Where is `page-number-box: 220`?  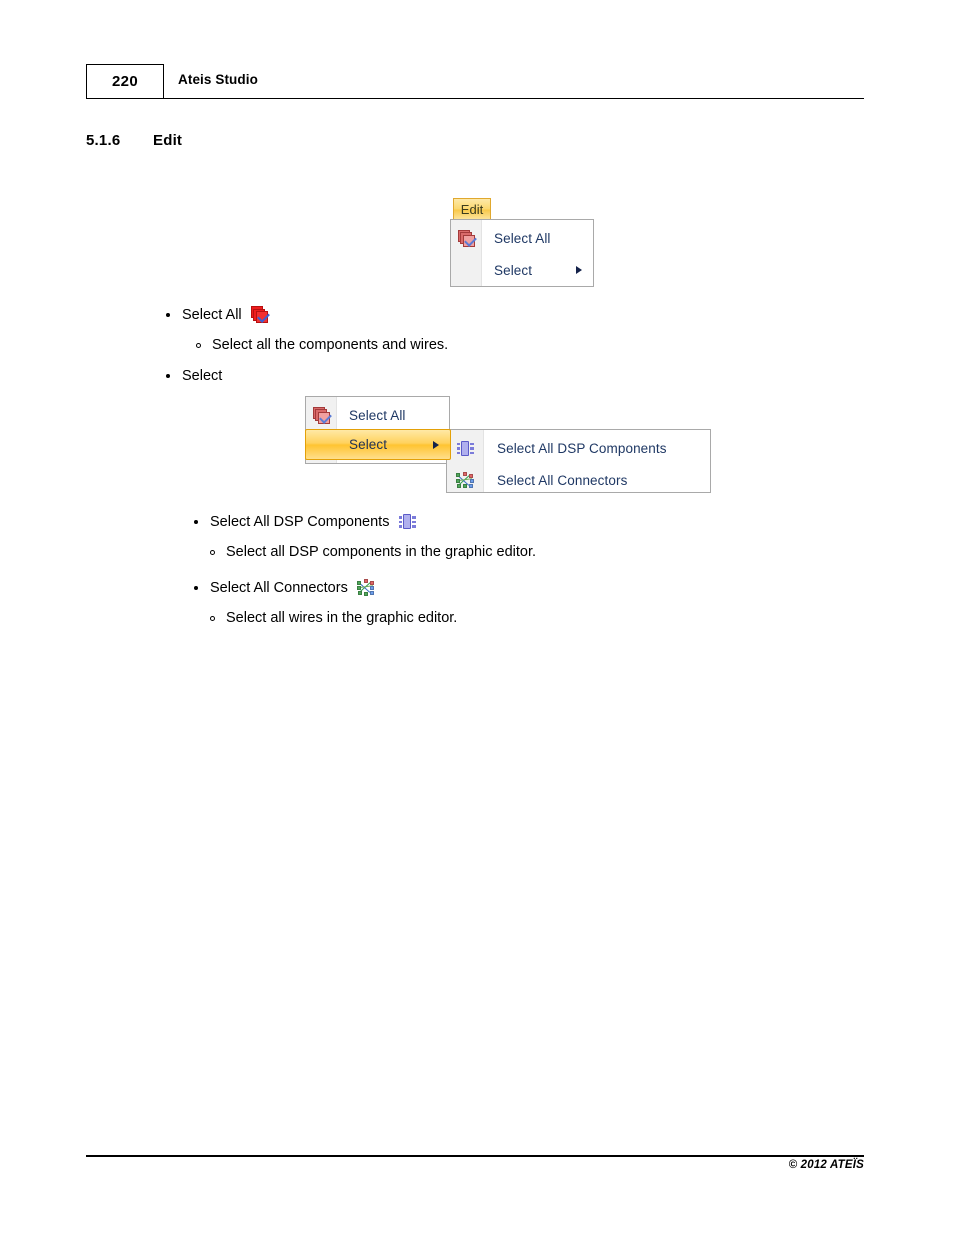 page-number-box: 220 is located at coordinates (125, 81).